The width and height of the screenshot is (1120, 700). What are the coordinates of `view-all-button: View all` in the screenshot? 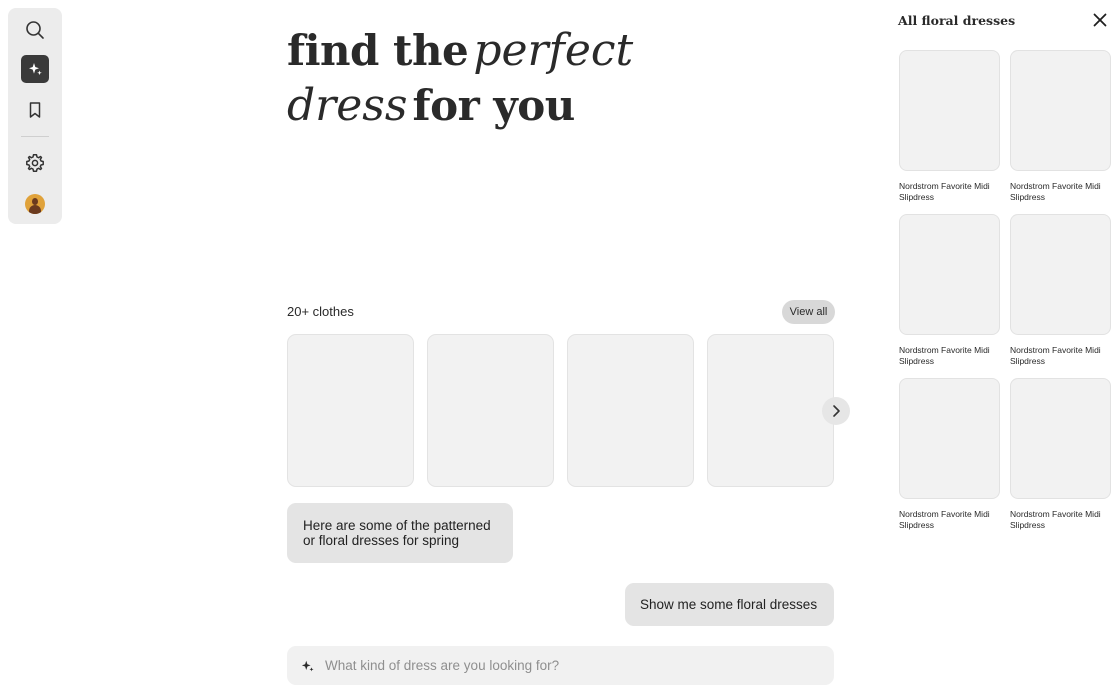 It's located at (808, 312).